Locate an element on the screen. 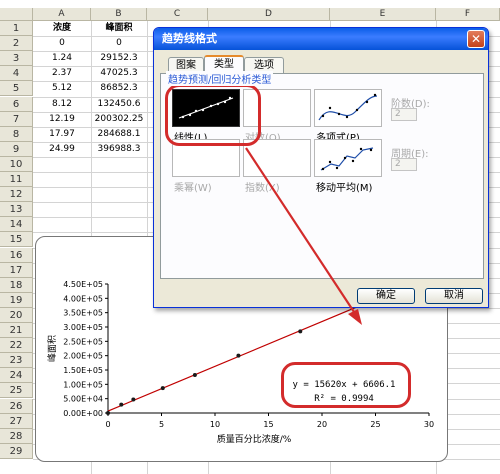 The height and width of the screenshot is (474, 500). row-header: 10 is located at coordinates (16, 164).